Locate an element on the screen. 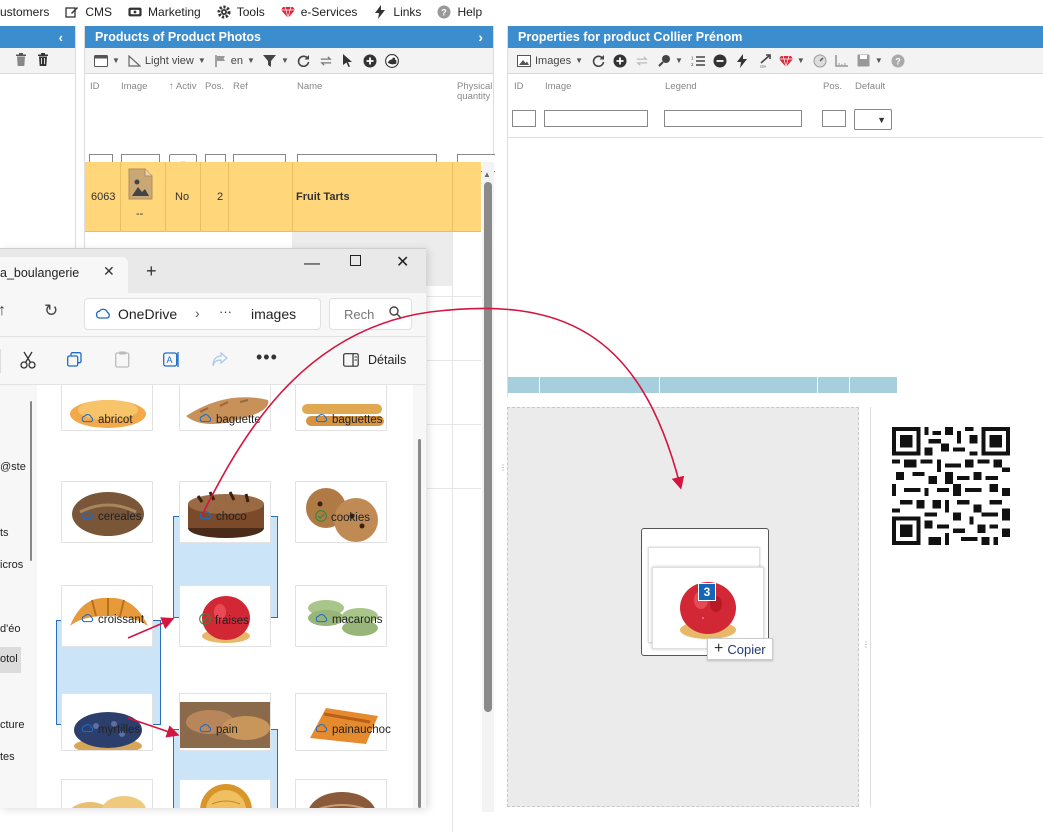  timer-button is located at coordinates (820, 61).